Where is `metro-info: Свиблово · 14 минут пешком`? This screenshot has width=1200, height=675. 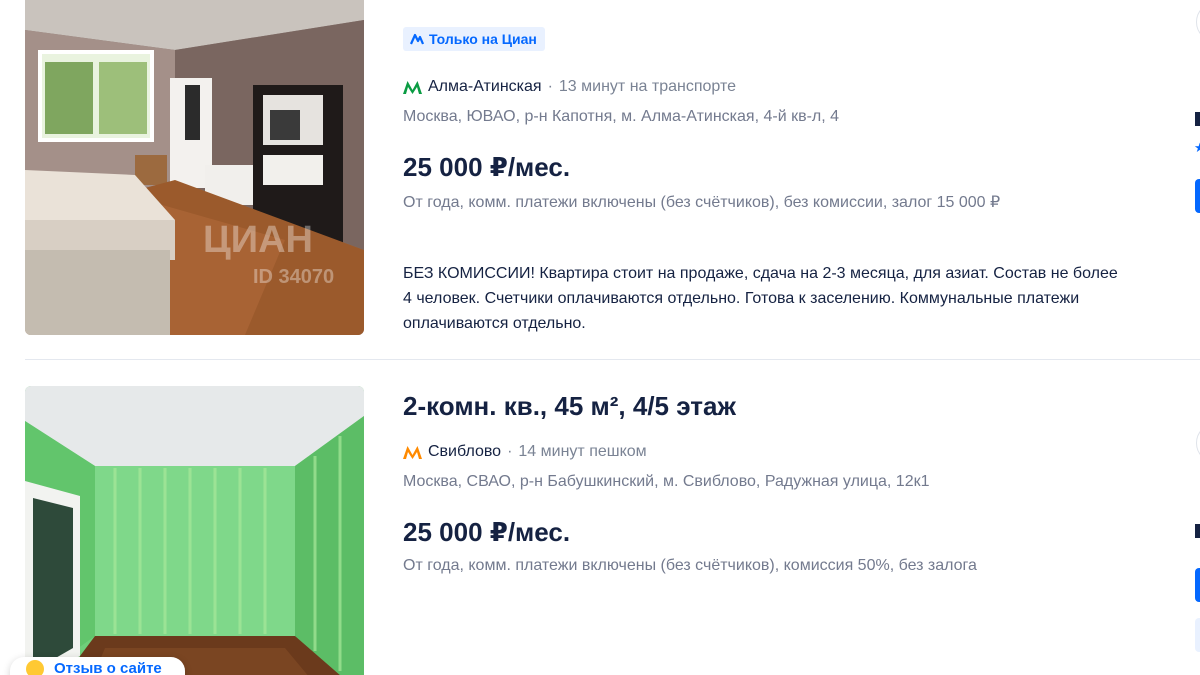
metro-info: Свиблово · 14 минут пешком is located at coordinates (525, 452).